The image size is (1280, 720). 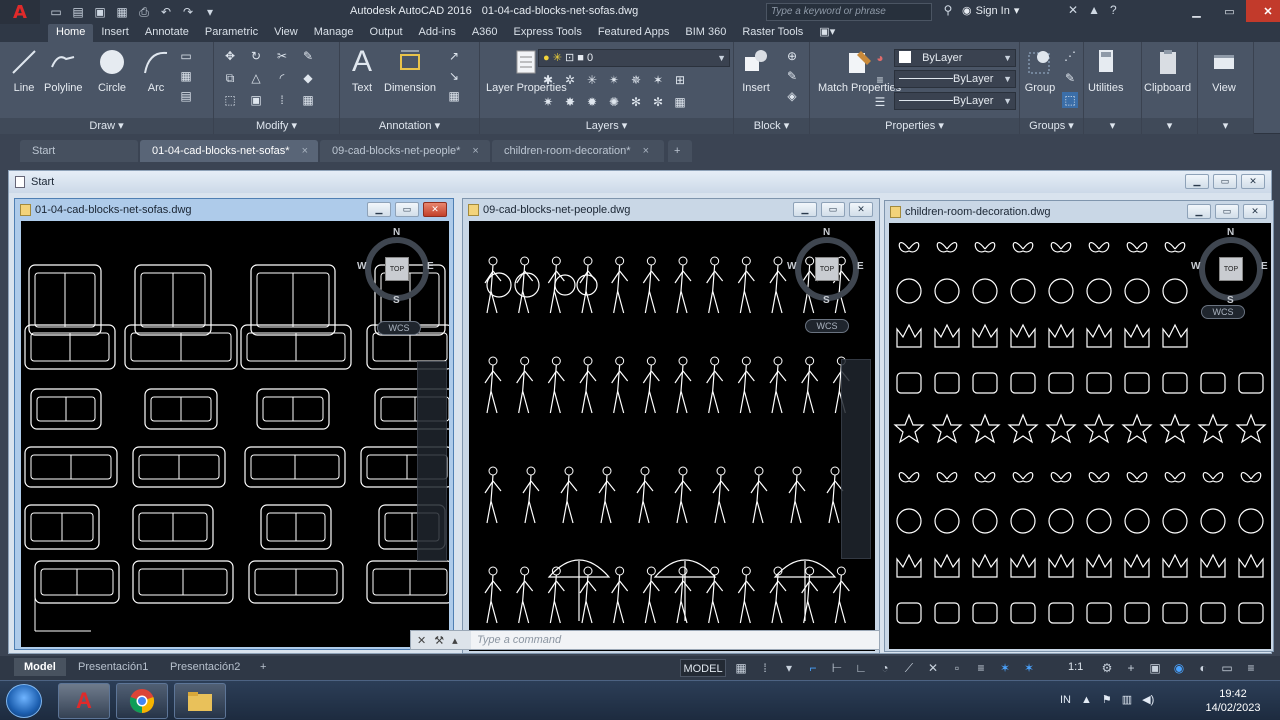 What do you see at coordinates (990, 11) in the screenshot?
I see `sign-in-button: ◉ Sign In ▾` at bounding box center [990, 11].